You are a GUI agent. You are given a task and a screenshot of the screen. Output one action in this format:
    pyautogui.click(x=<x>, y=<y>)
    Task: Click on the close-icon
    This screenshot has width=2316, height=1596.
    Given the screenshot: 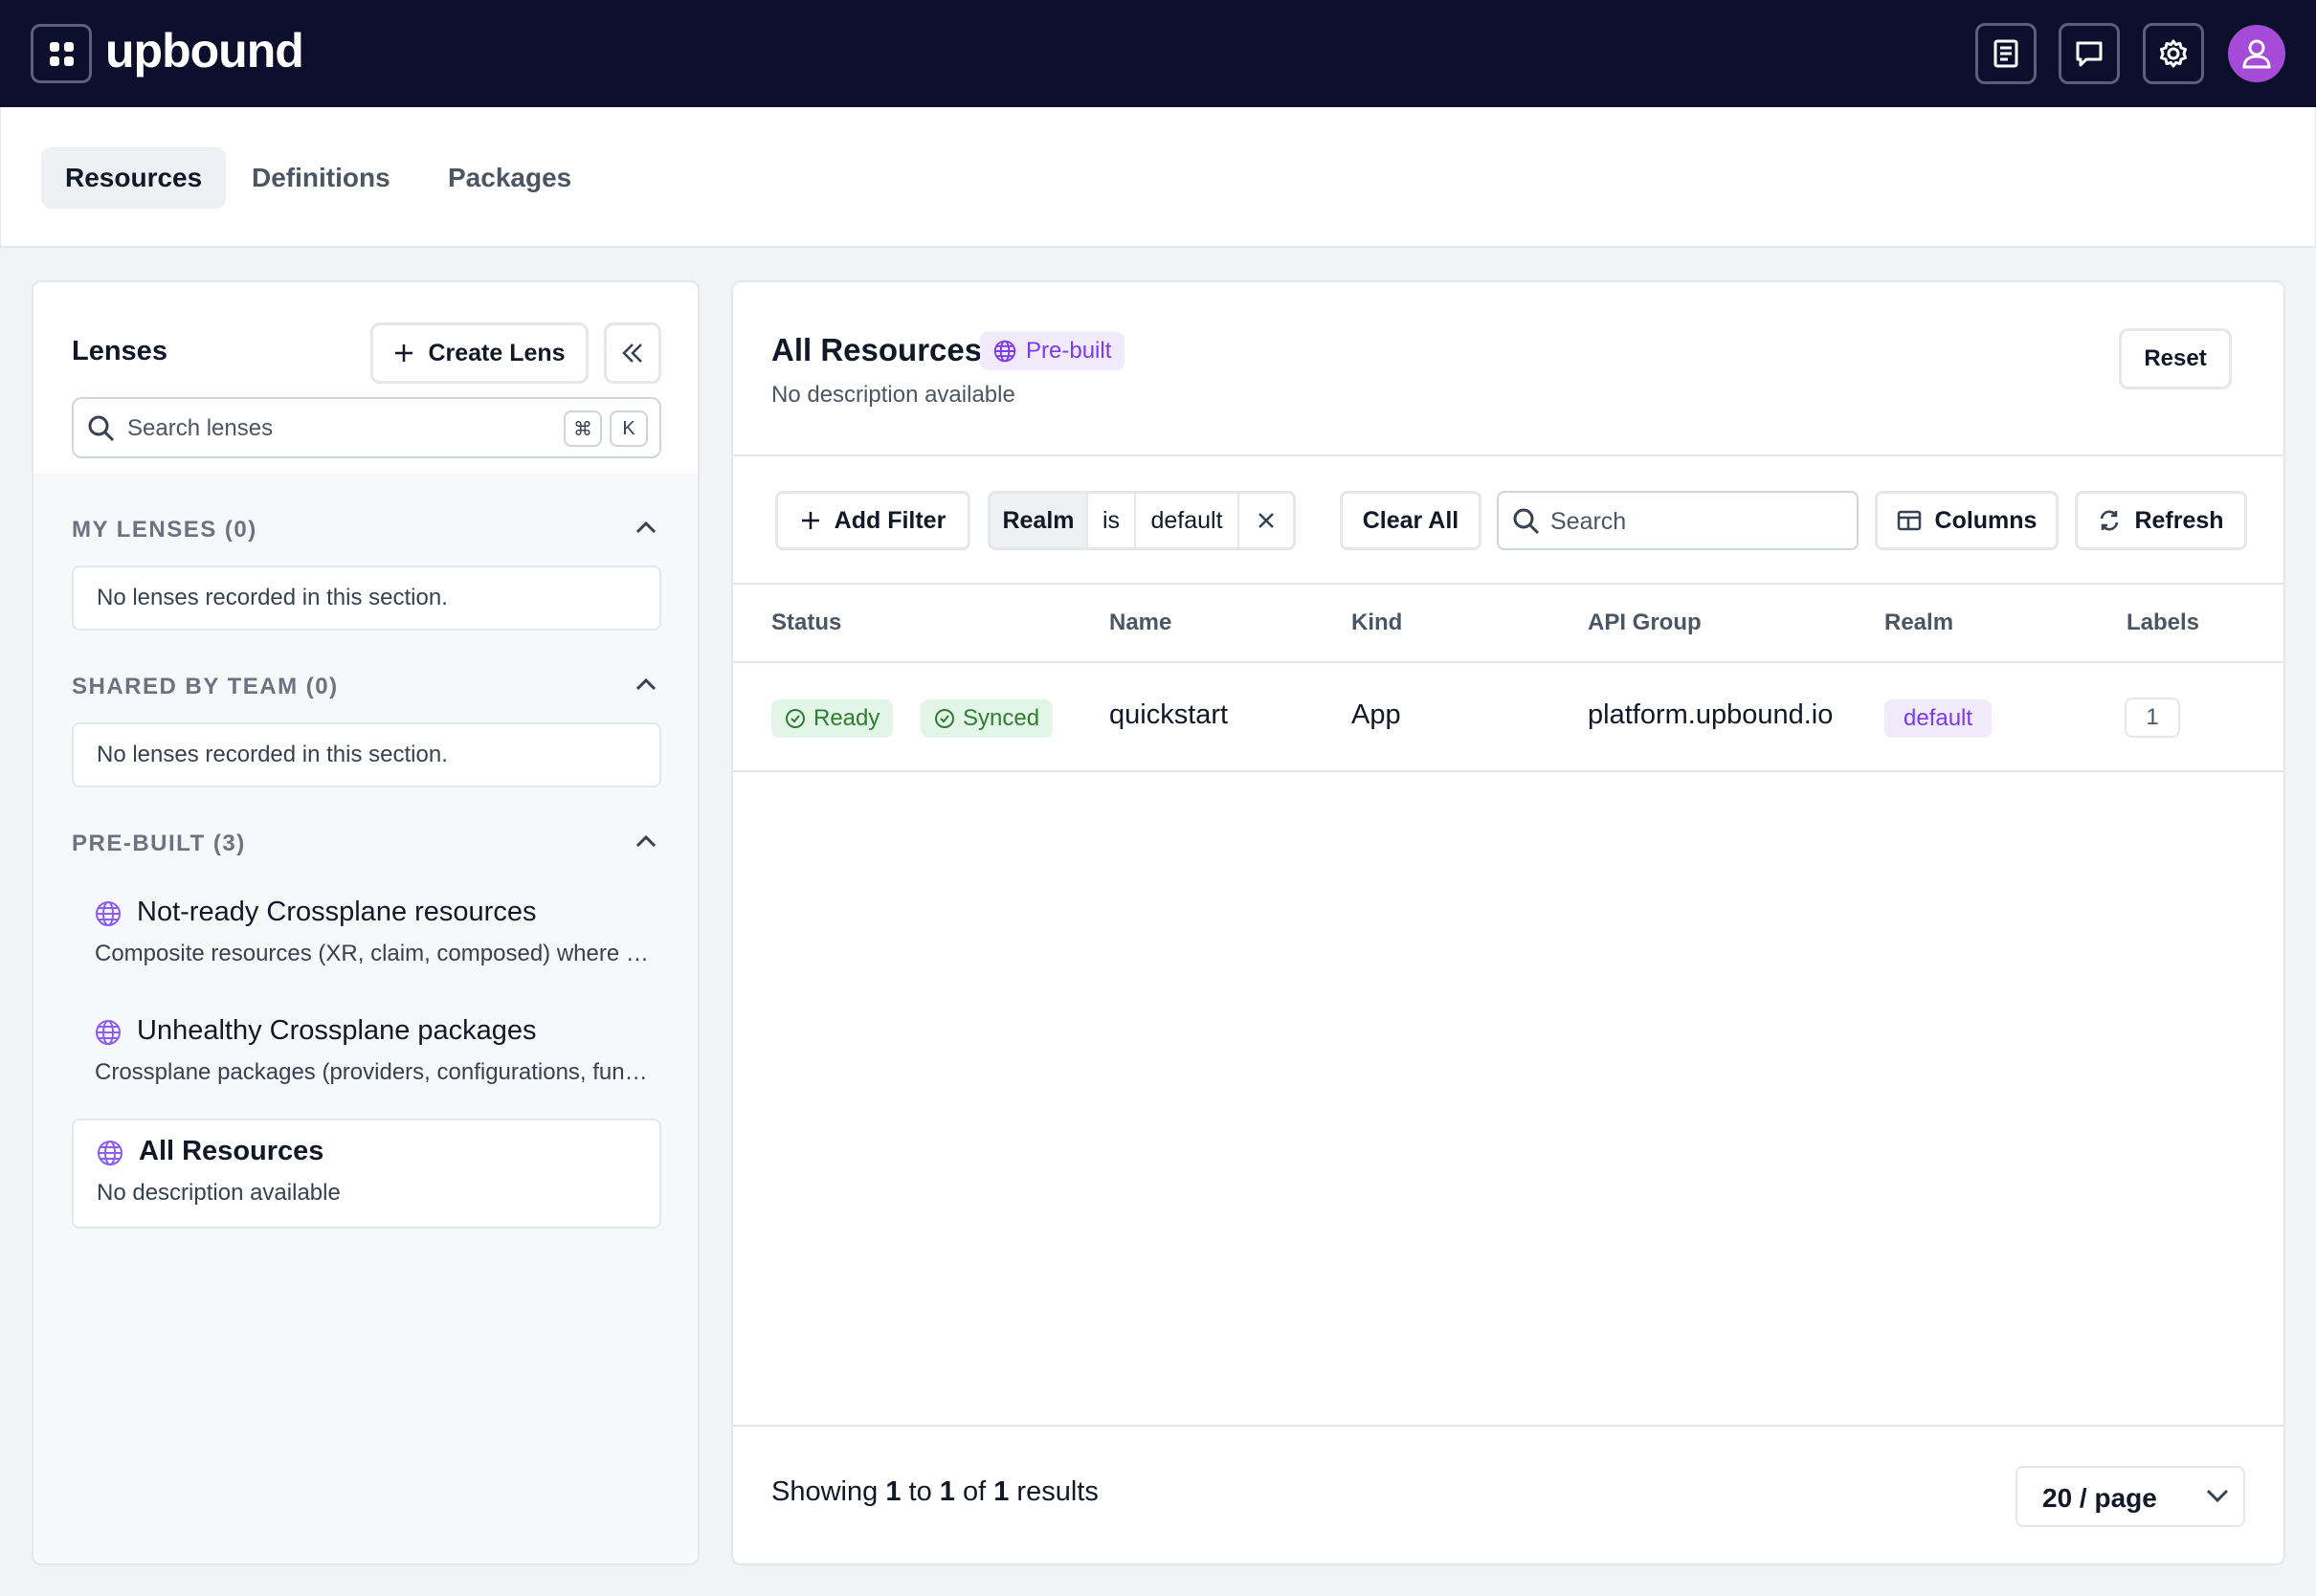 What is the action you would take?
    pyautogui.click(x=1266, y=521)
    